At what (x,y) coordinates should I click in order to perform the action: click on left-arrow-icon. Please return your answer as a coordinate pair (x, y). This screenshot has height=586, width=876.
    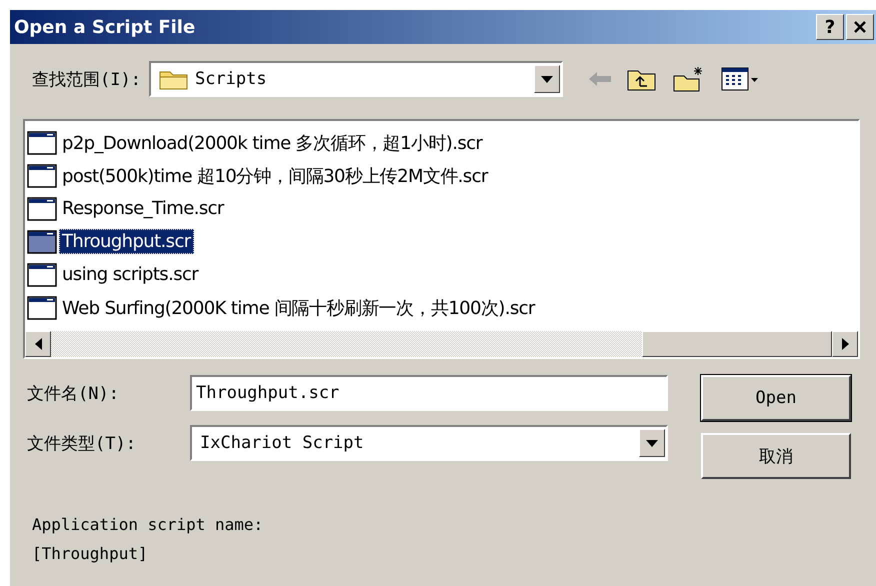
    Looking at the image, I should click on (38, 344).